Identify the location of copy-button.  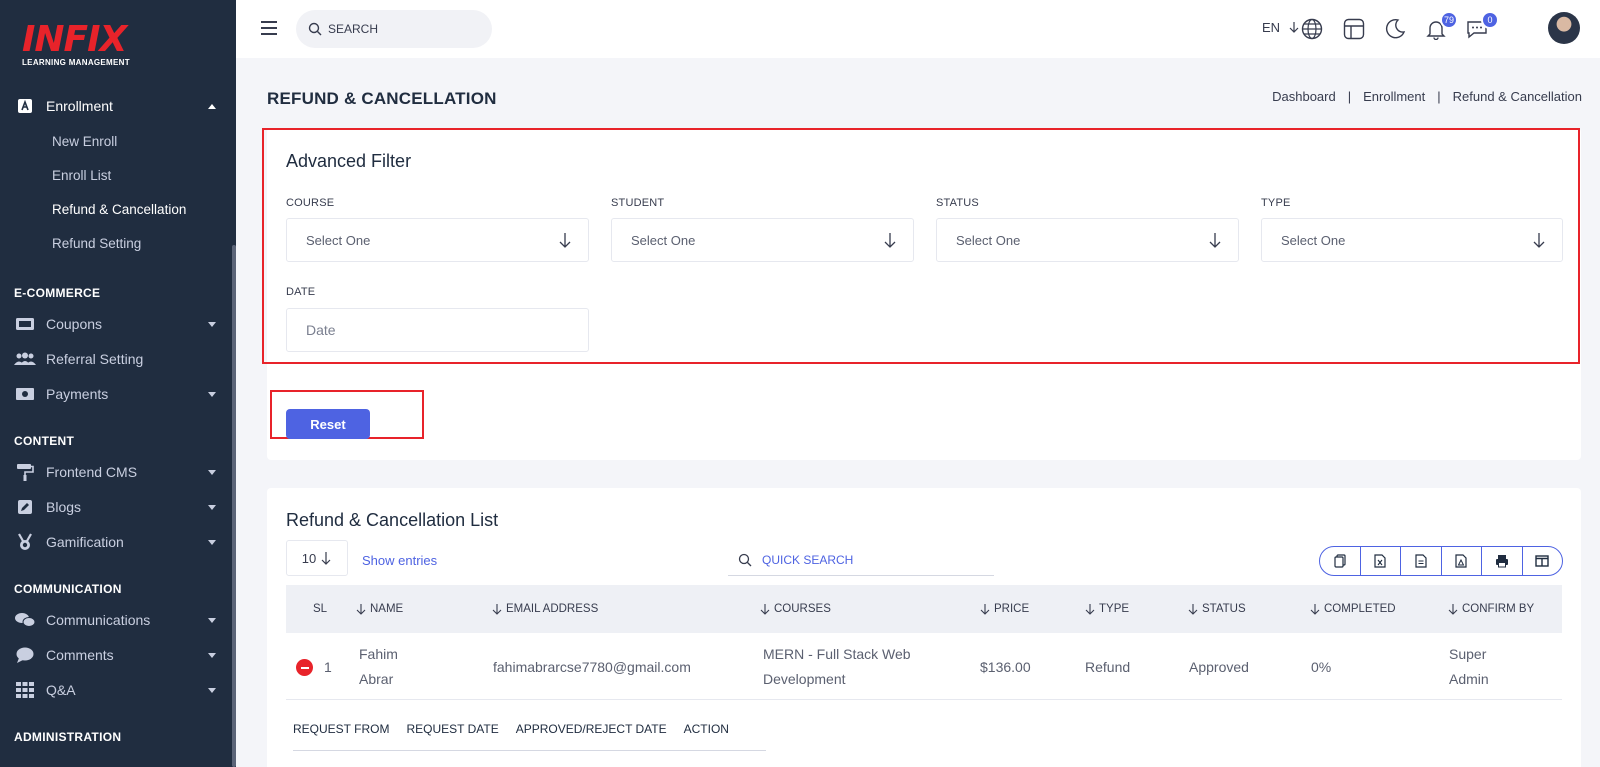
(1340, 561).